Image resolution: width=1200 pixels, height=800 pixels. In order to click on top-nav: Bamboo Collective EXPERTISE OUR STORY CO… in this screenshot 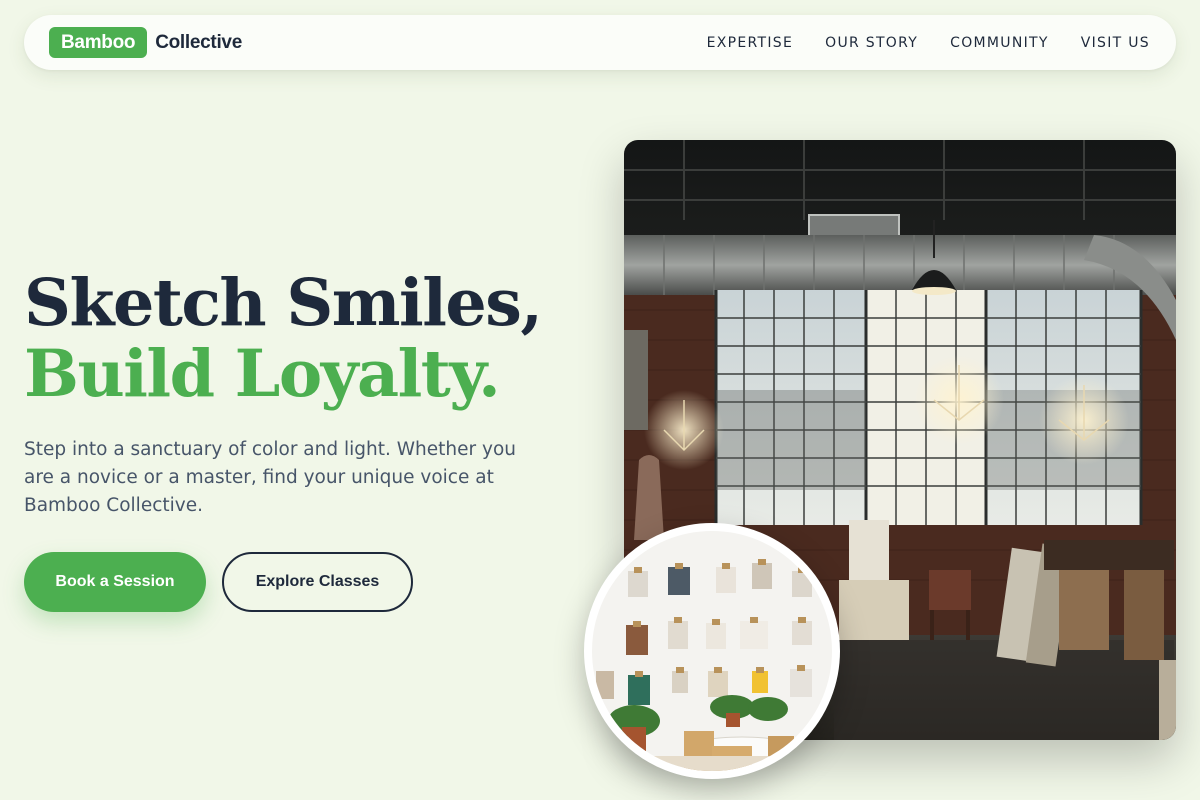, I will do `click(600, 42)`.